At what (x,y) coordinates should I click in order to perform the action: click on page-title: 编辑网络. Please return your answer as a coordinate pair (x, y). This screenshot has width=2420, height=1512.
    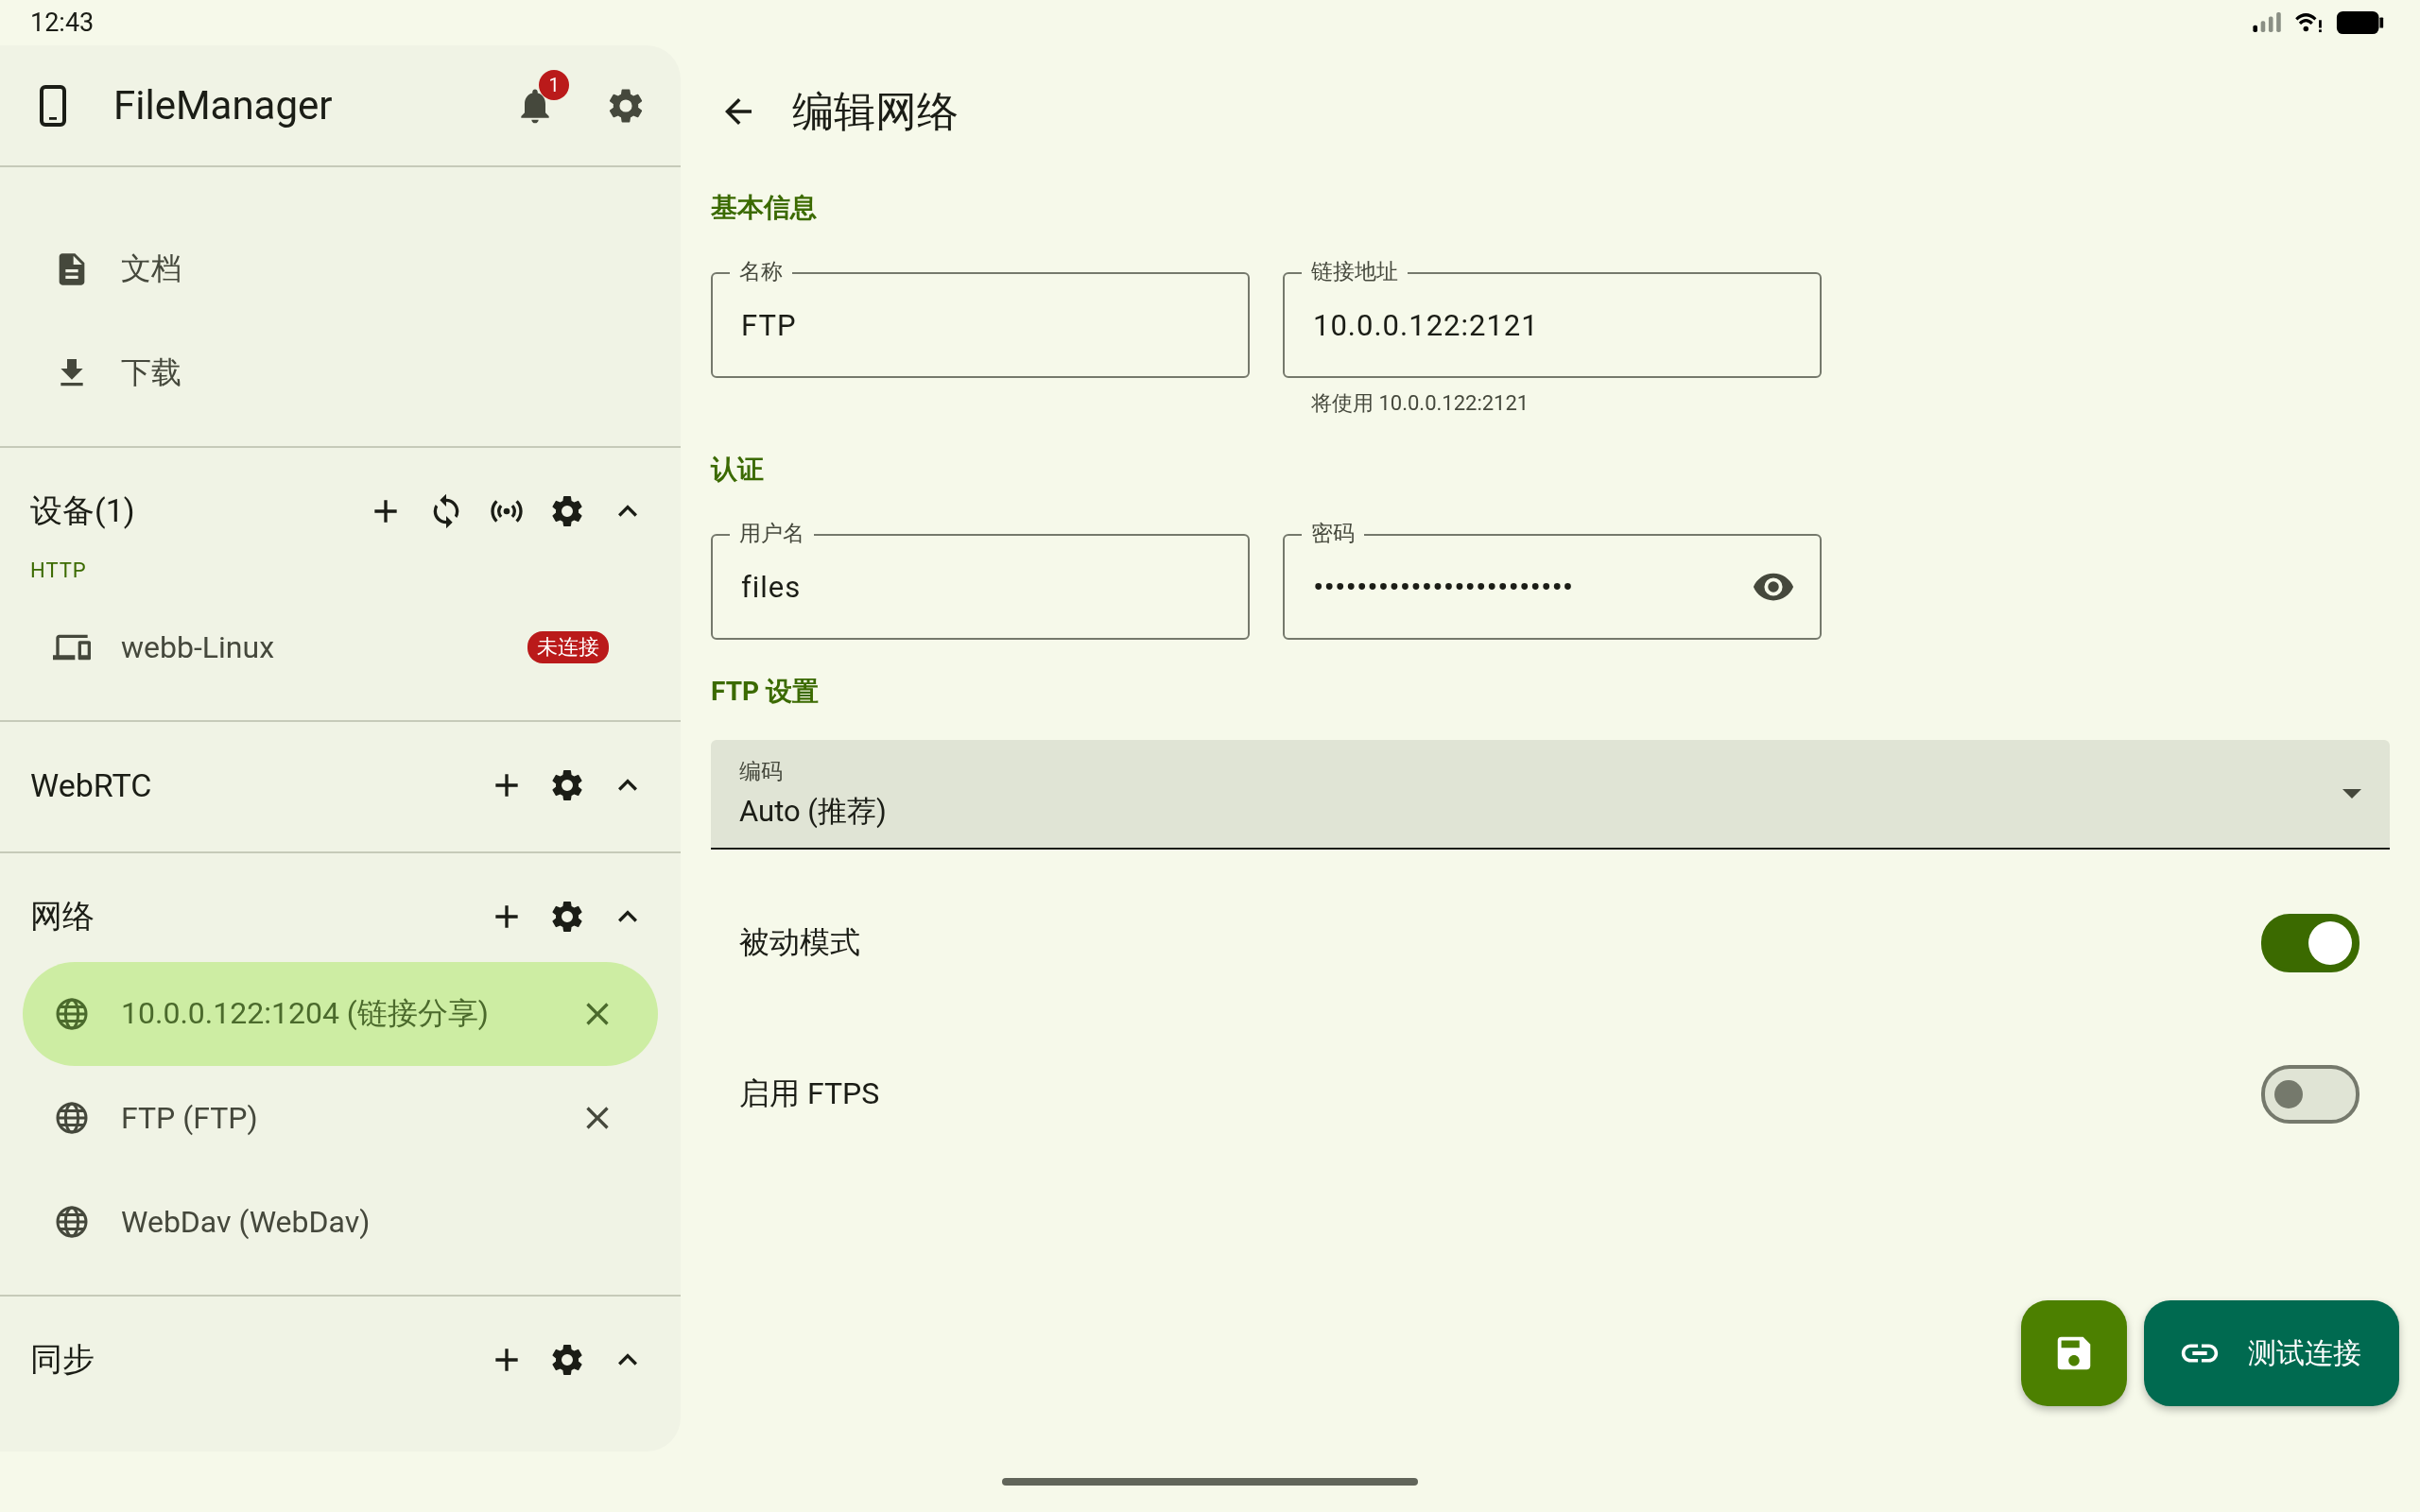
    Looking at the image, I should click on (875, 111).